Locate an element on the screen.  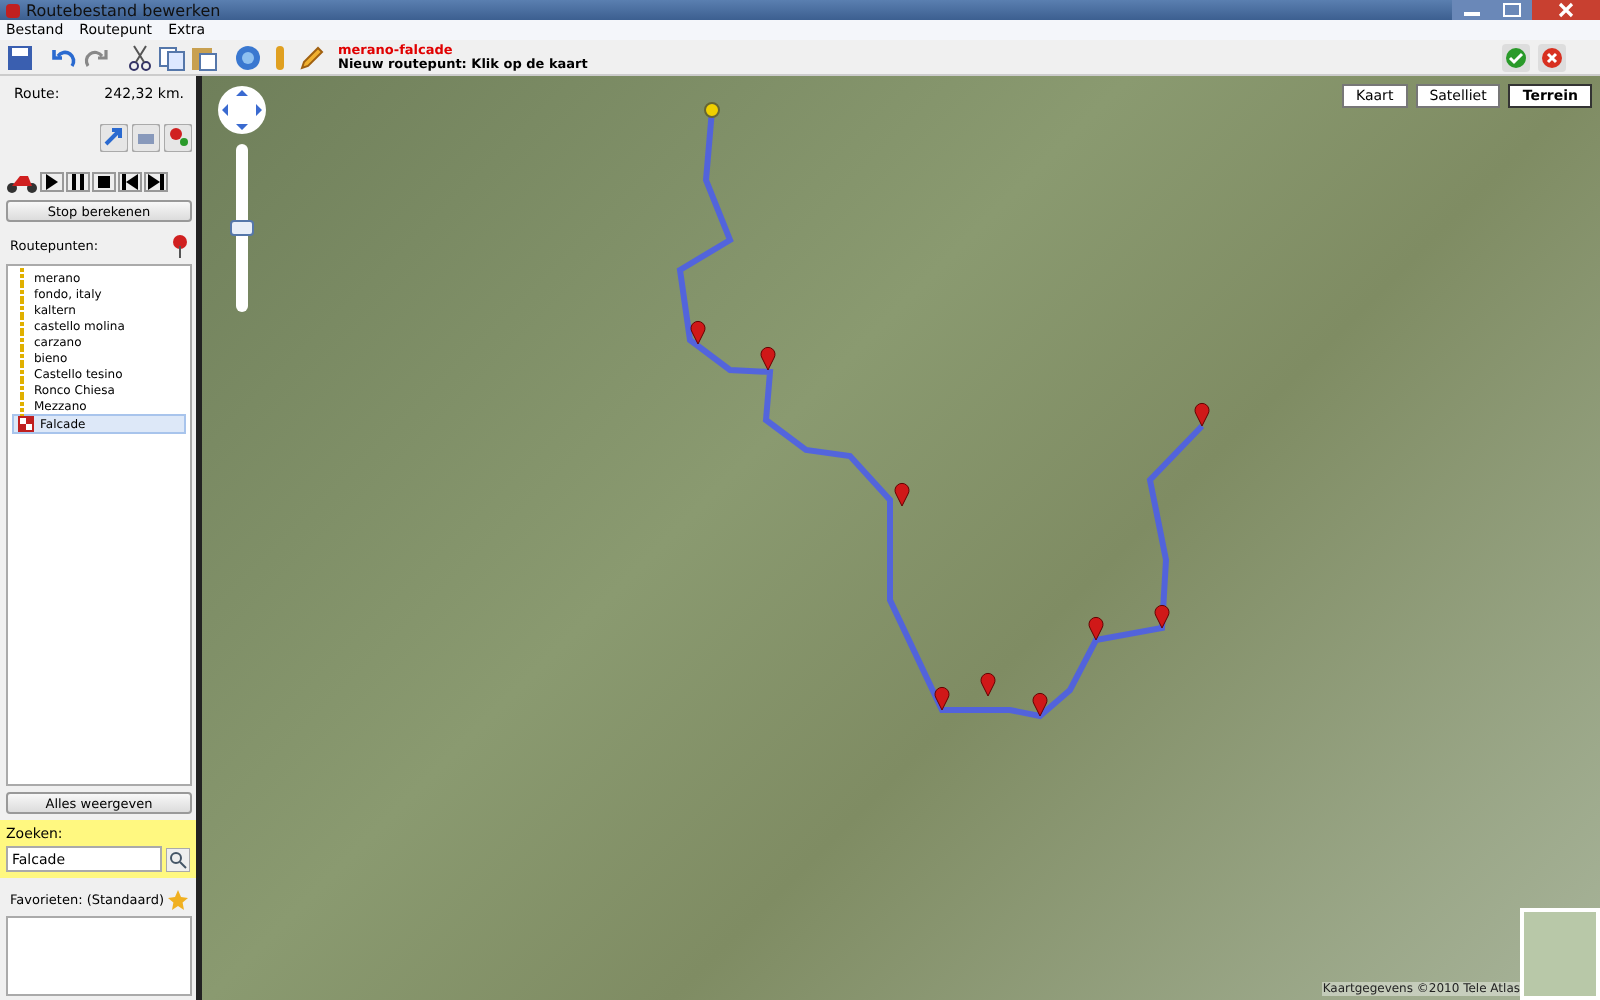
search-icon is located at coordinates (178, 859).